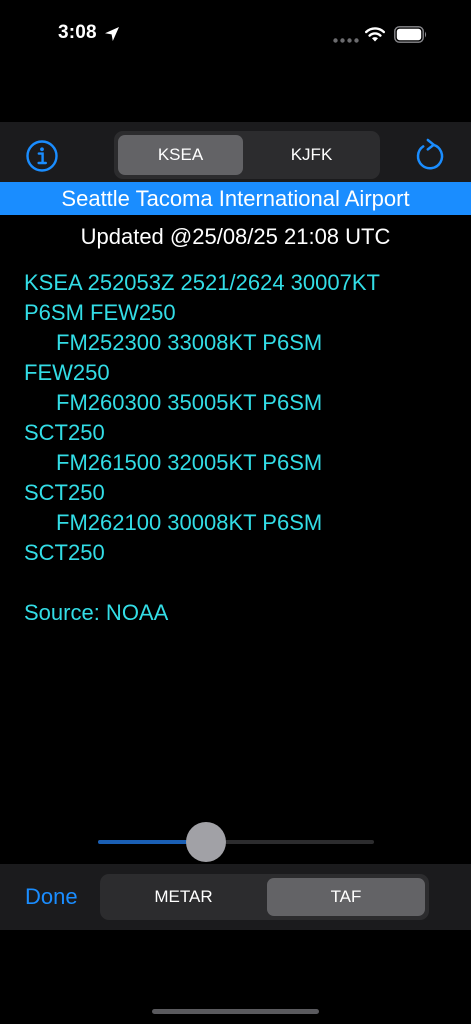 The height and width of the screenshot is (1024, 471). Describe the element at coordinates (183, 897) in the screenshot. I see `segment-metar: METAR` at that location.